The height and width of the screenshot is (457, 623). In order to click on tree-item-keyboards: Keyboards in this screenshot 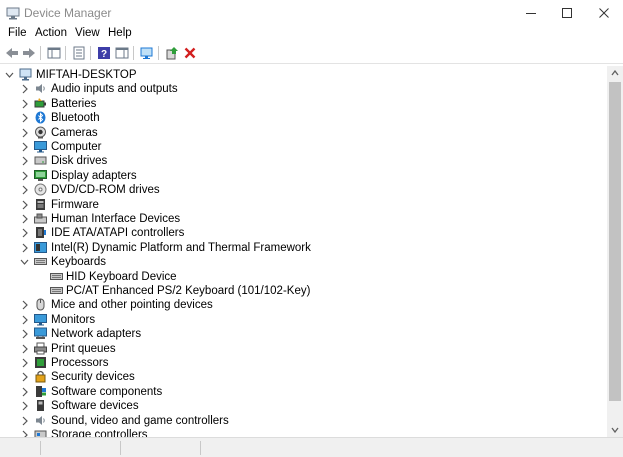, I will do `click(300, 262)`.